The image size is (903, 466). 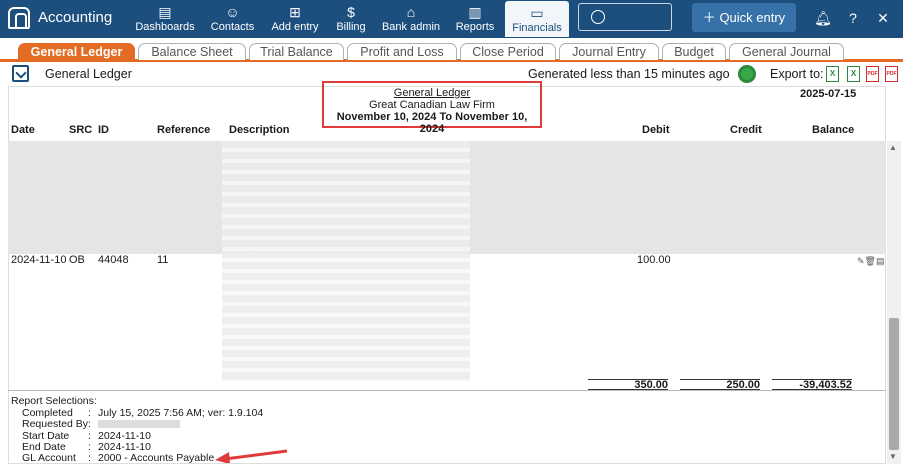 I want to click on selection-requested-key: Requested By, so click(x=55, y=424).